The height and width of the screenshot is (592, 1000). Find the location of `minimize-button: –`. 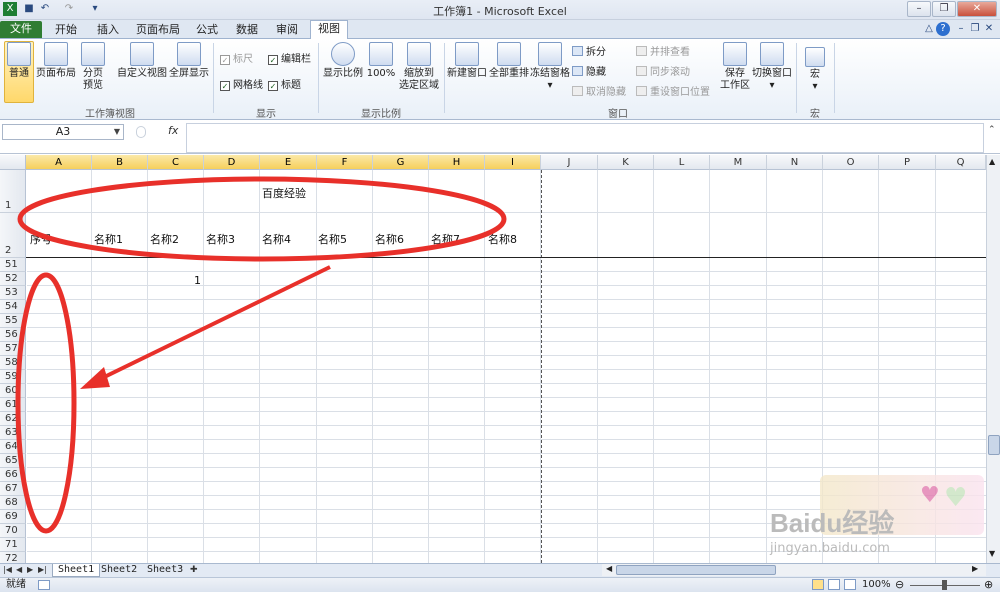

minimize-button: – is located at coordinates (919, 9).